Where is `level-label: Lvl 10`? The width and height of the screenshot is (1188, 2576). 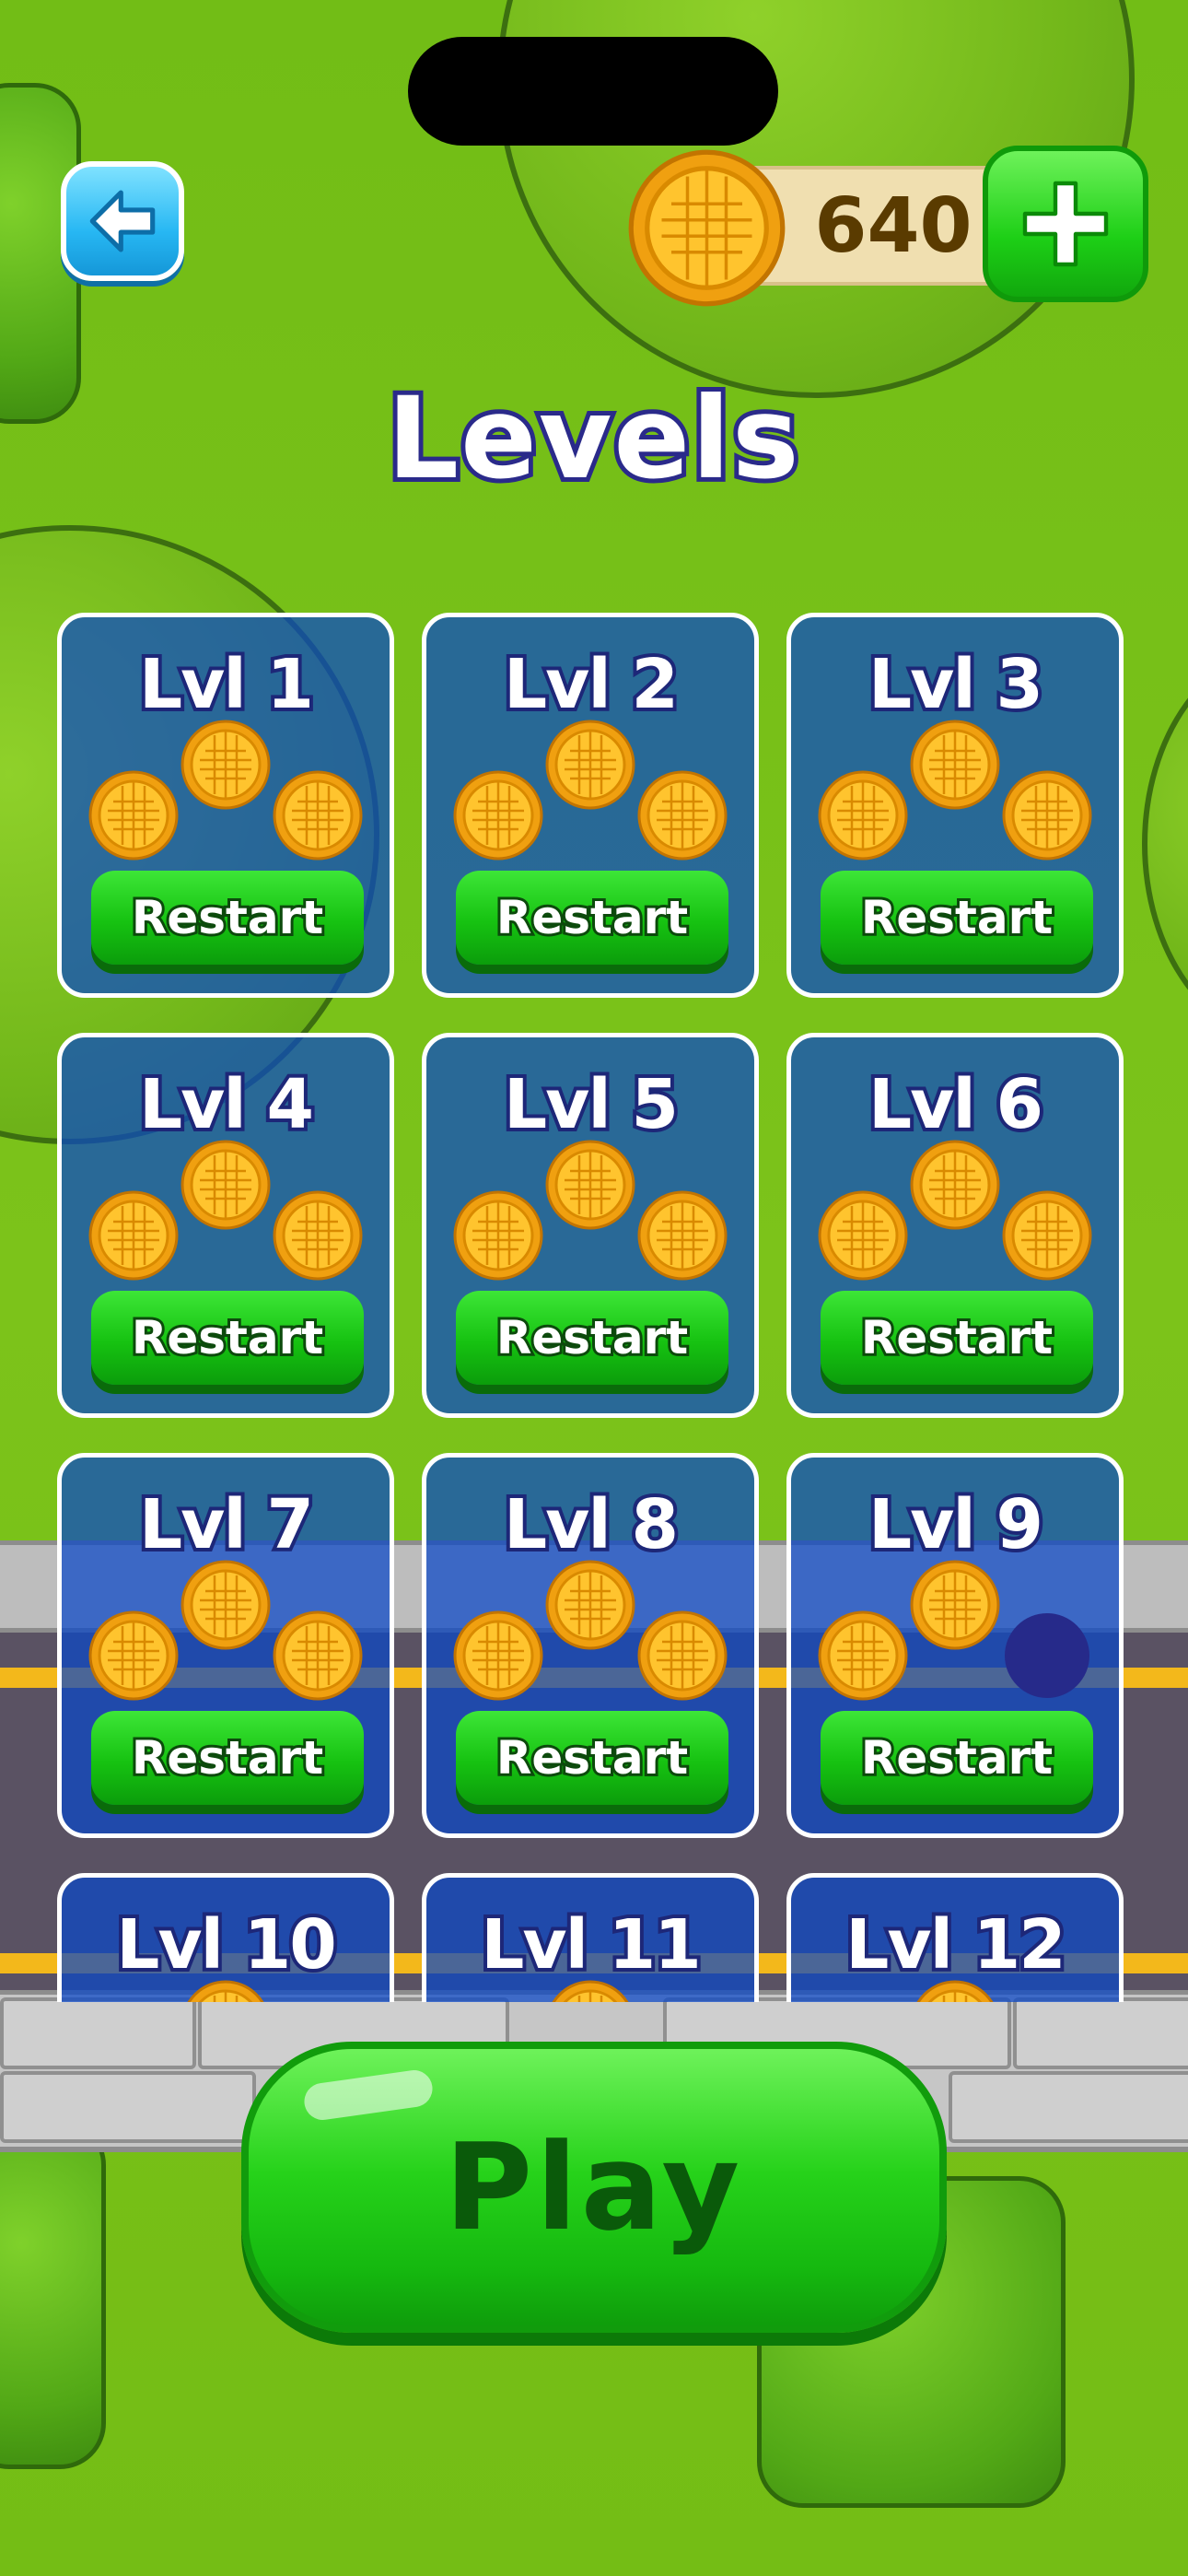 level-label: Lvl 10 is located at coordinates (226, 1945).